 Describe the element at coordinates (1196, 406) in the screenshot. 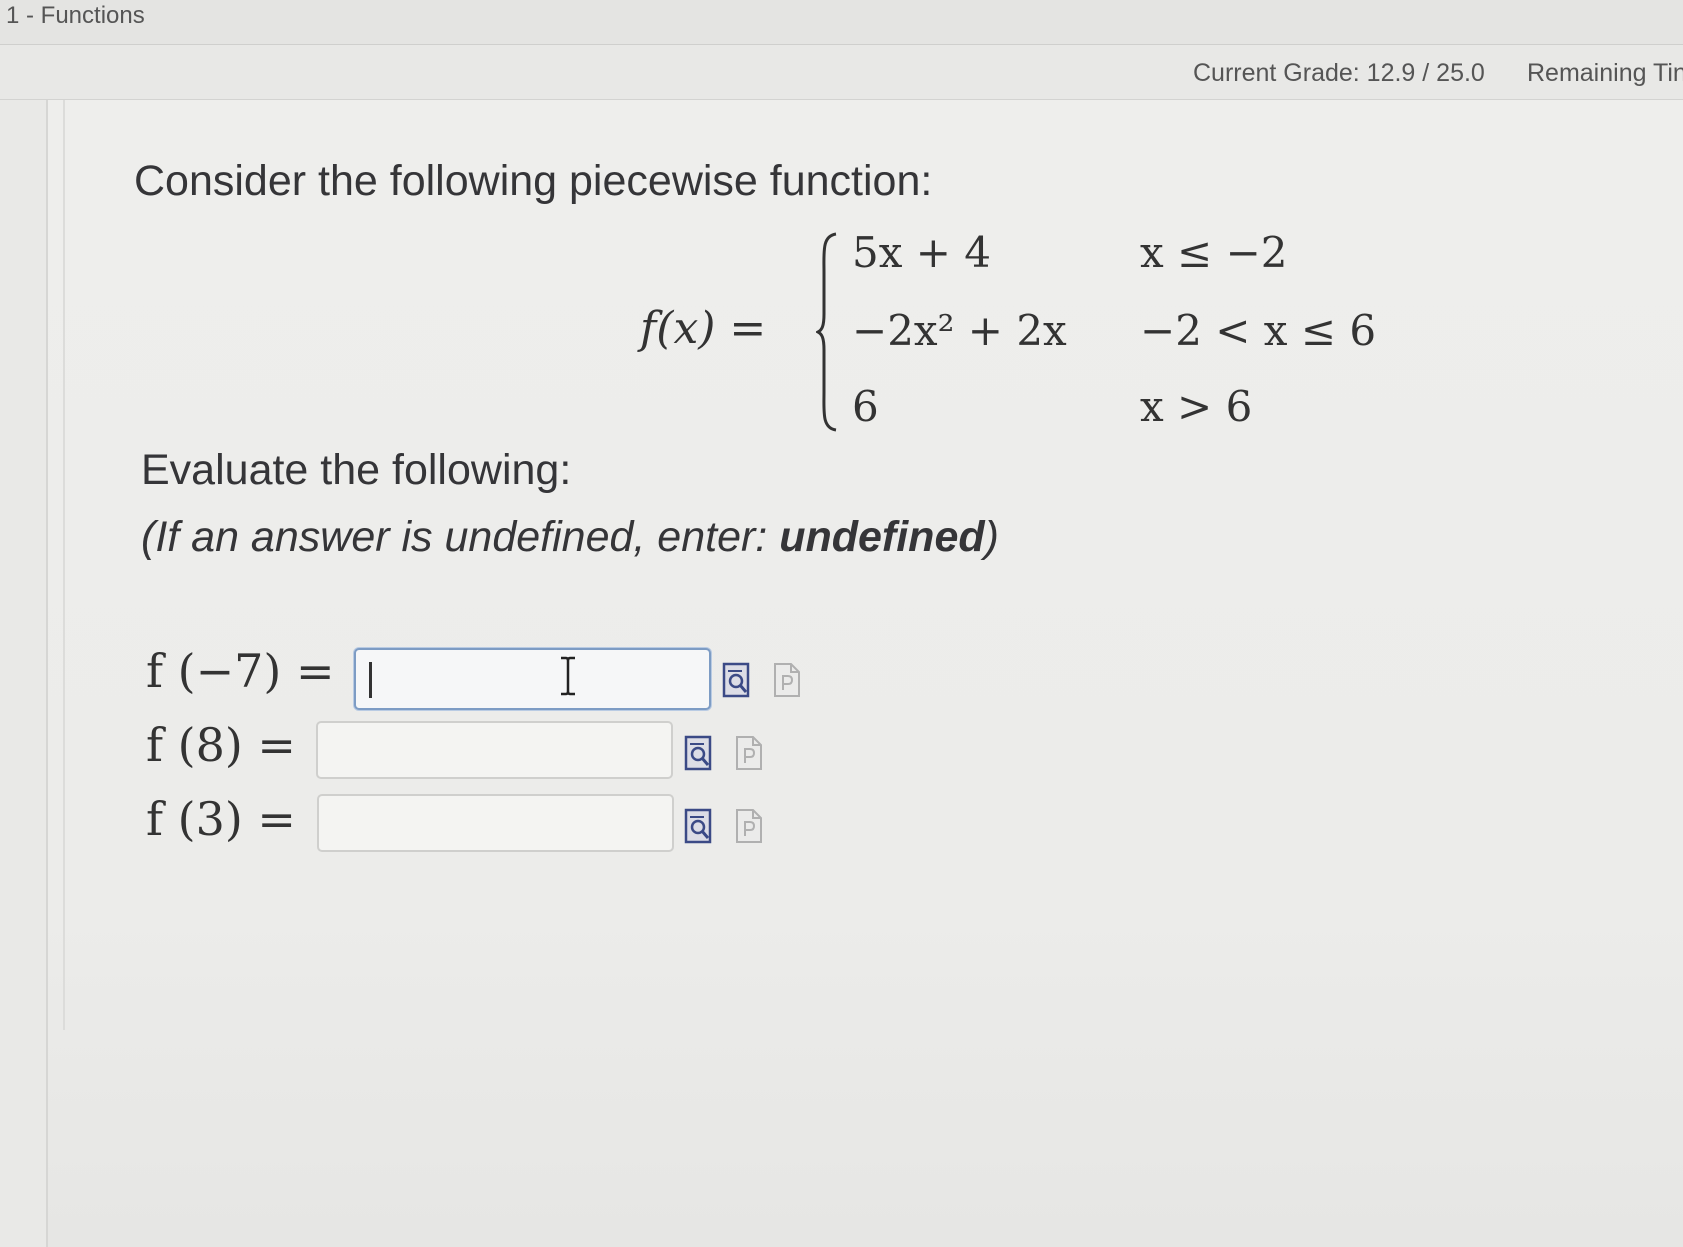

I see `piece-3-condition: x > 6` at that location.